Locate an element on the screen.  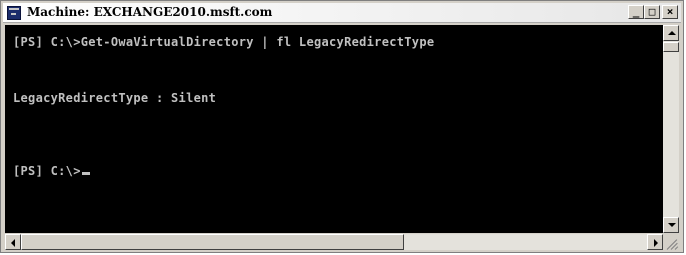
text-cursor is located at coordinates (85, 173).